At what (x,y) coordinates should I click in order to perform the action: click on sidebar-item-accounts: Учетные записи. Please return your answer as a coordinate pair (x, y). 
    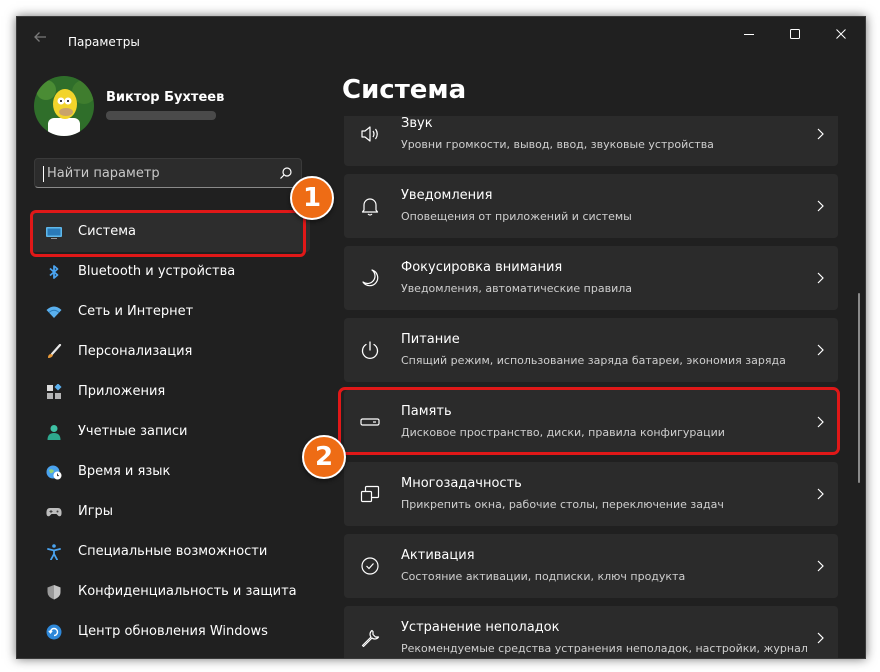
    Looking at the image, I should click on (170, 432).